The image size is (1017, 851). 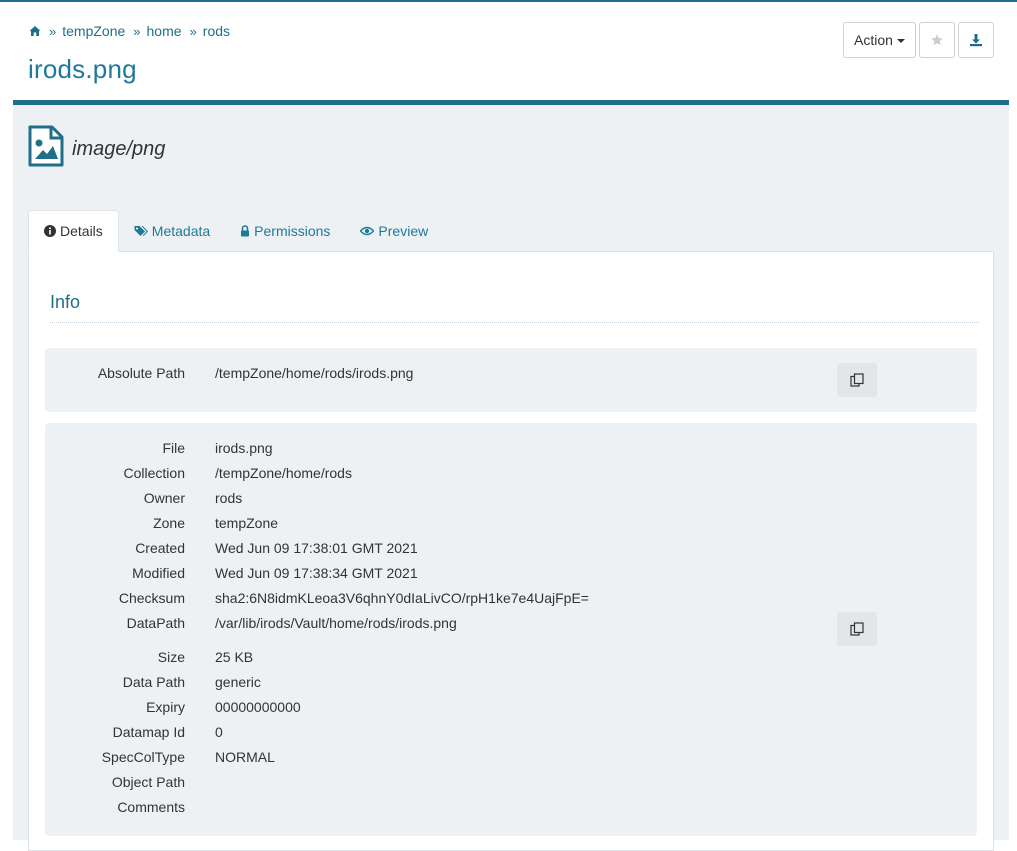 What do you see at coordinates (35, 31) in the screenshot?
I see `home-icon` at bounding box center [35, 31].